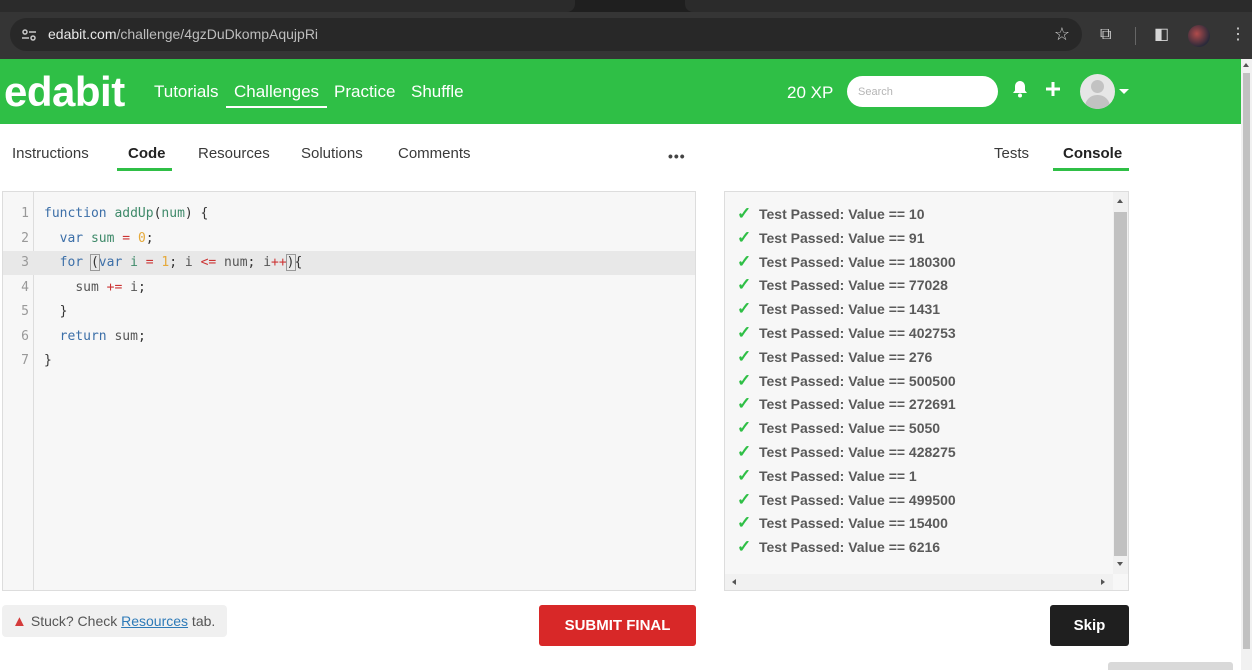 The image size is (1252, 670). What do you see at coordinates (831, 214) in the screenshot?
I see `test-result: ✓ Test Passed: Value == 10` at bounding box center [831, 214].